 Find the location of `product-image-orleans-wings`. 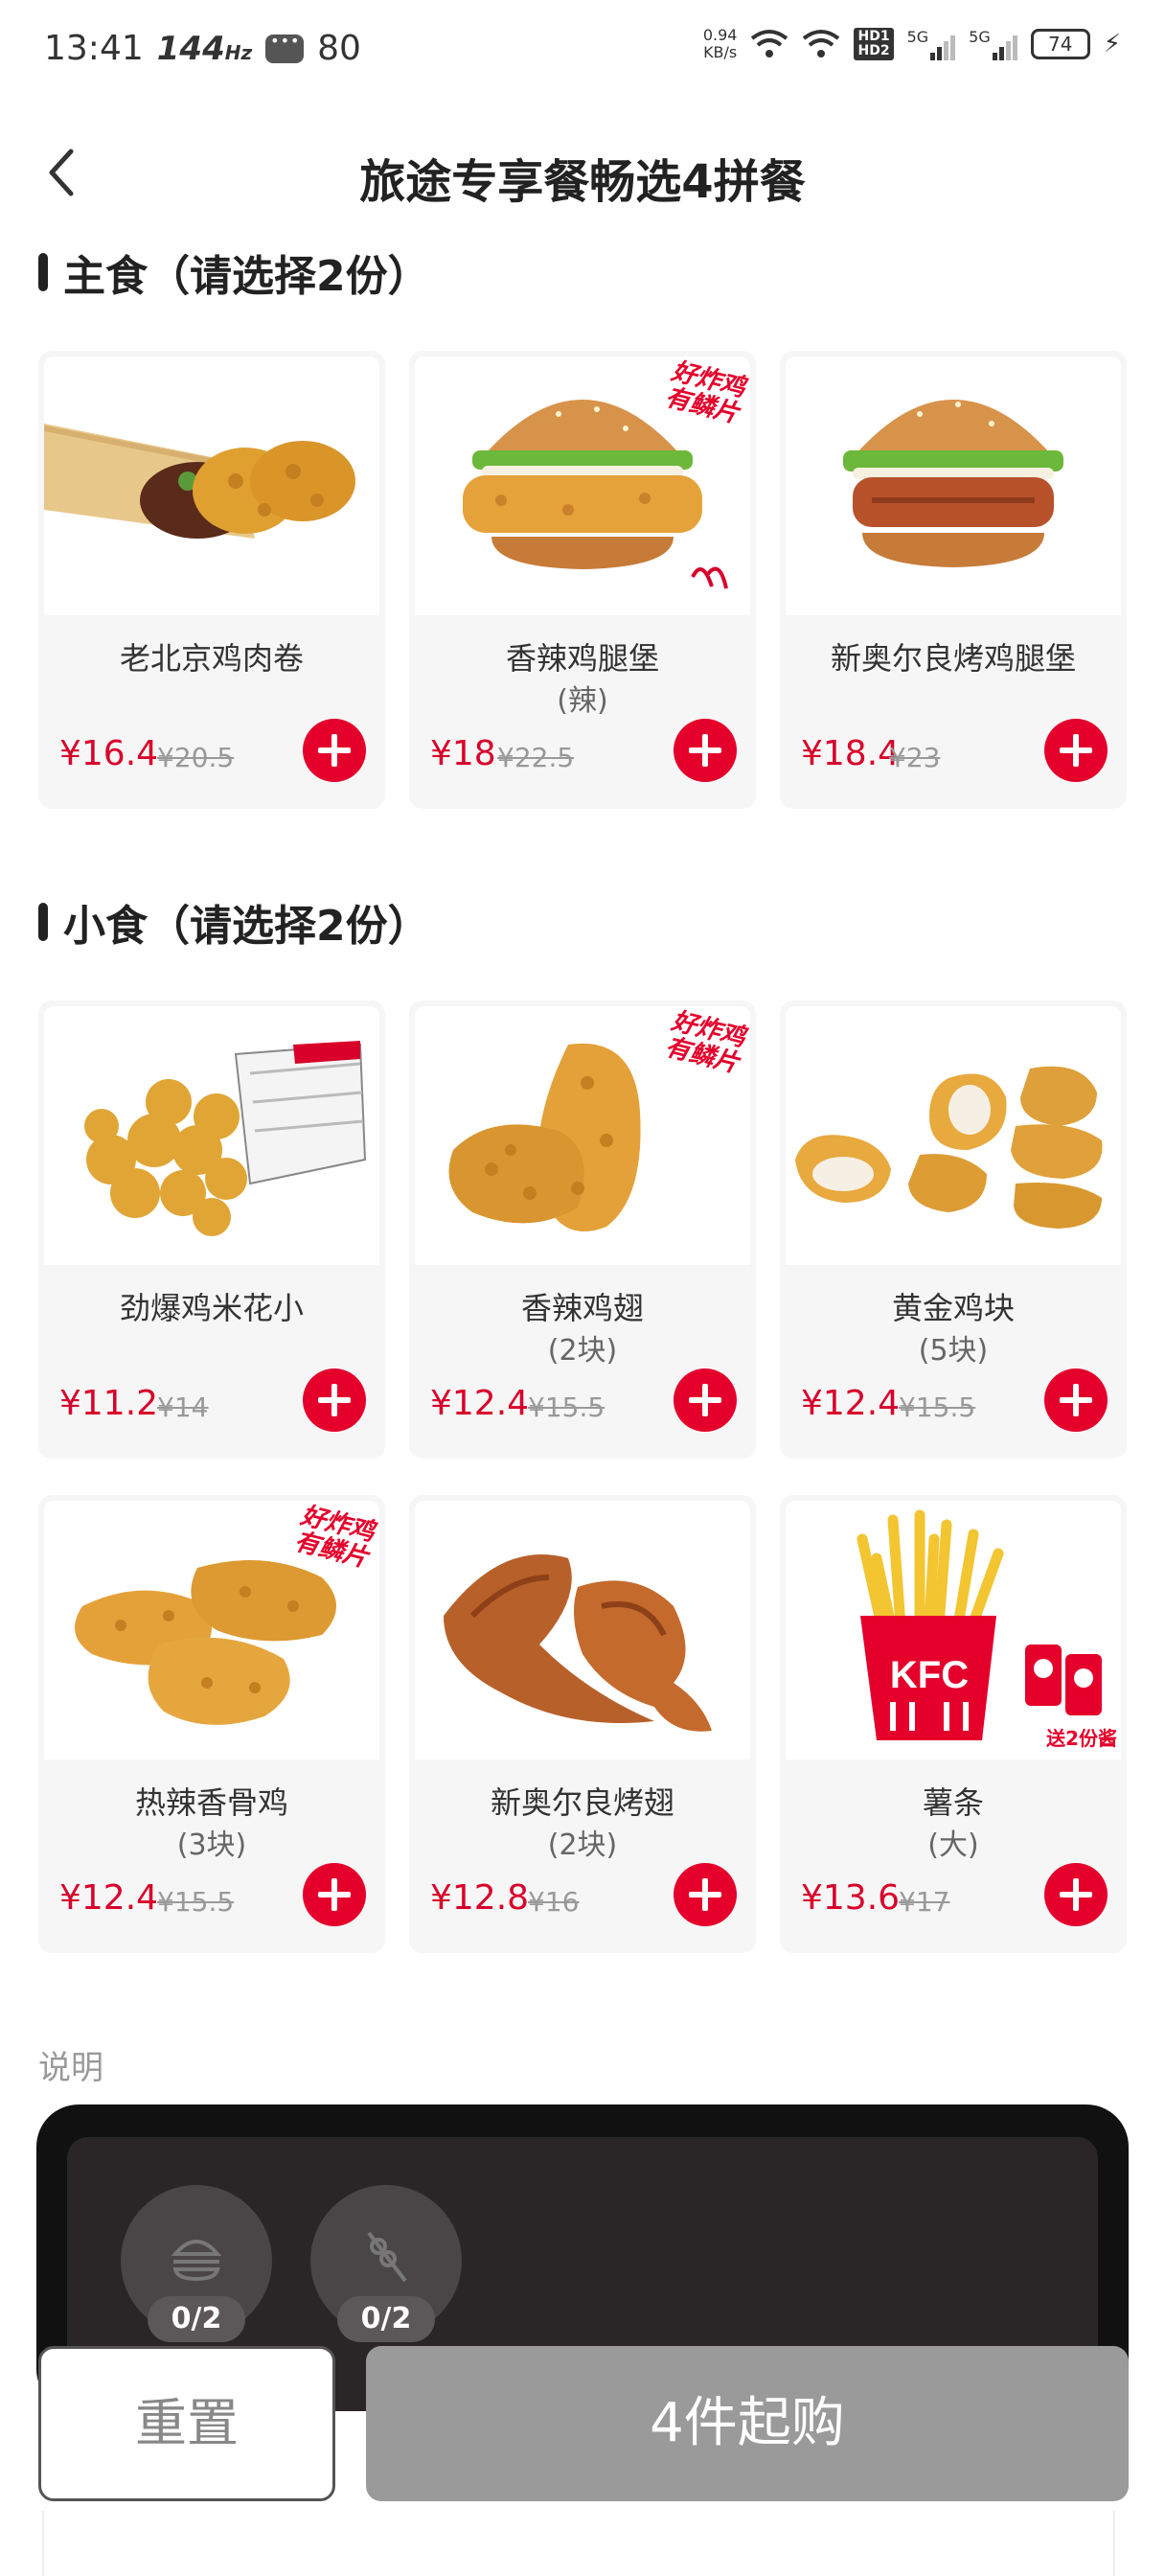

product-image-orleans-wings is located at coordinates (582, 1630).